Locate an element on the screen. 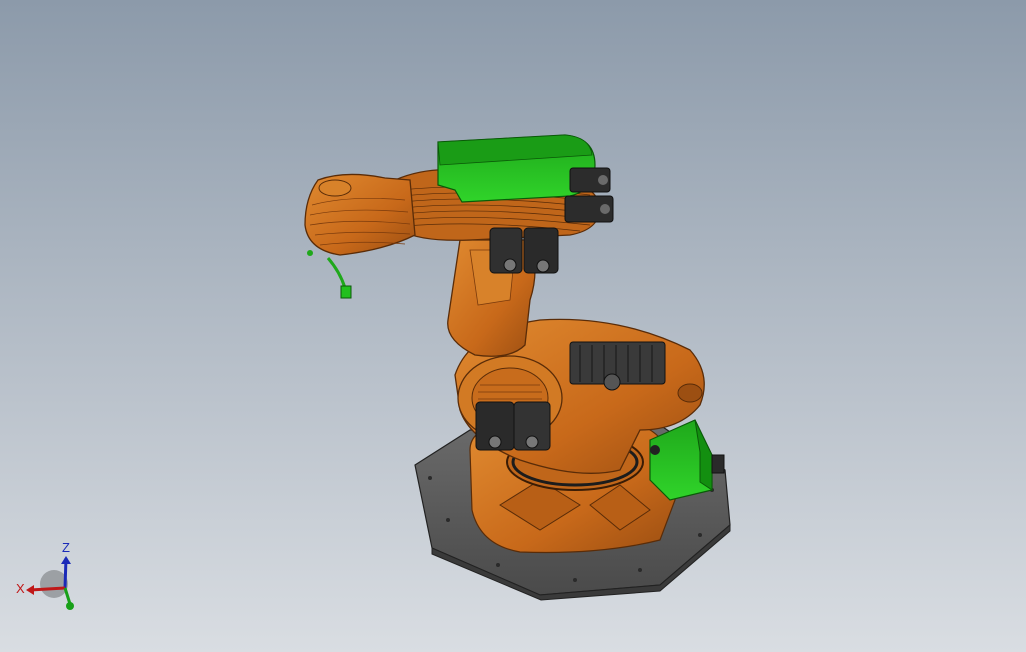  triad-x-label: X is located at coordinates (20, 588).